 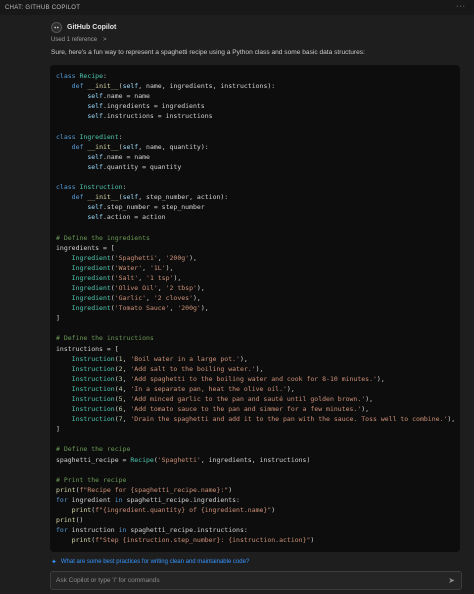 I want to click on code-line: self.action = action, so click(x=126, y=217).